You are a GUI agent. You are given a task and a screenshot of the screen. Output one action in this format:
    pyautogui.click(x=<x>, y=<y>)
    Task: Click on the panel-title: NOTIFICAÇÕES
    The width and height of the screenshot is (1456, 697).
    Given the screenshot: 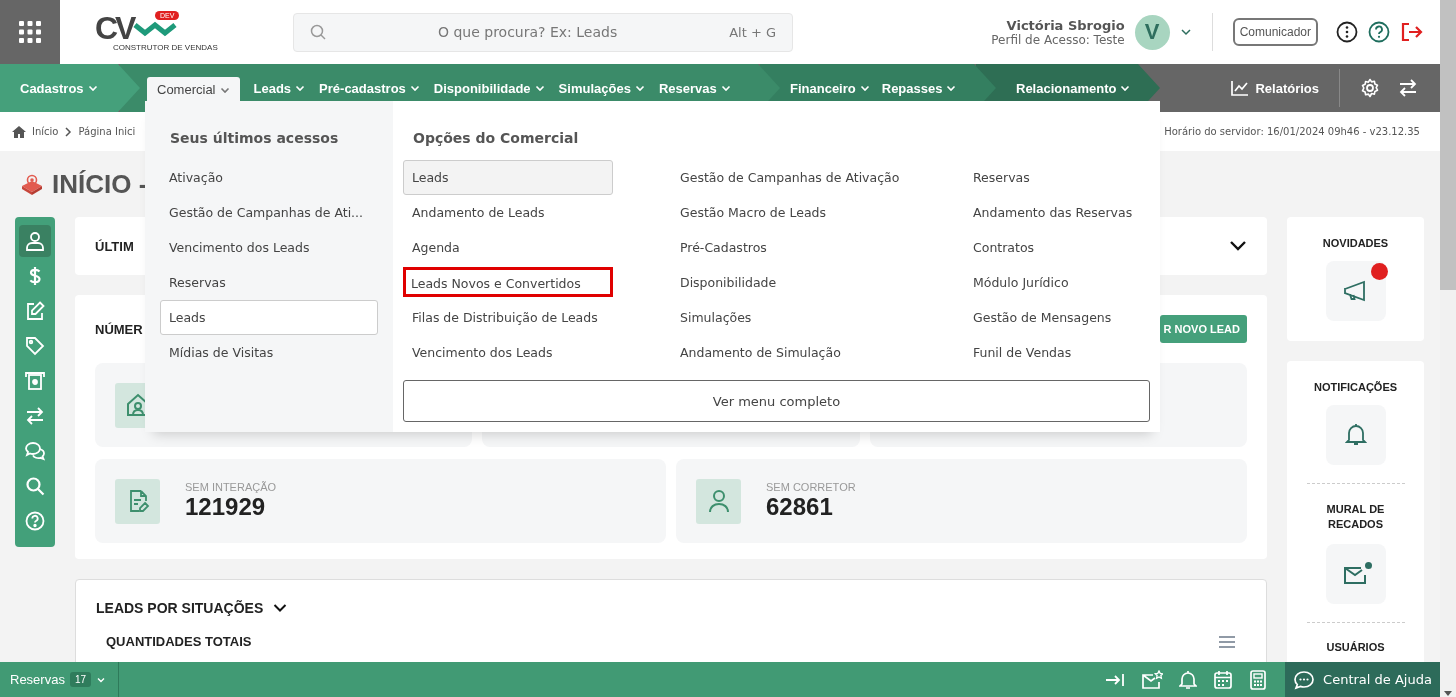 What is the action you would take?
    pyautogui.click(x=1355, y=387)
    